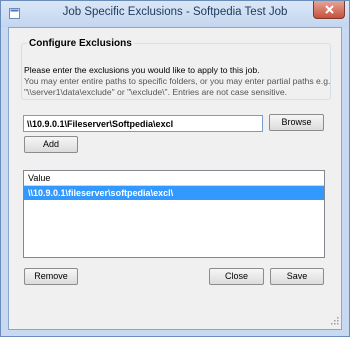 The height and width of the screenshot is (337, 350). What do you see at coordinates (51, 276) in the screenshot?
I see `remove-button: Remove` at bounding box center [51, 276].